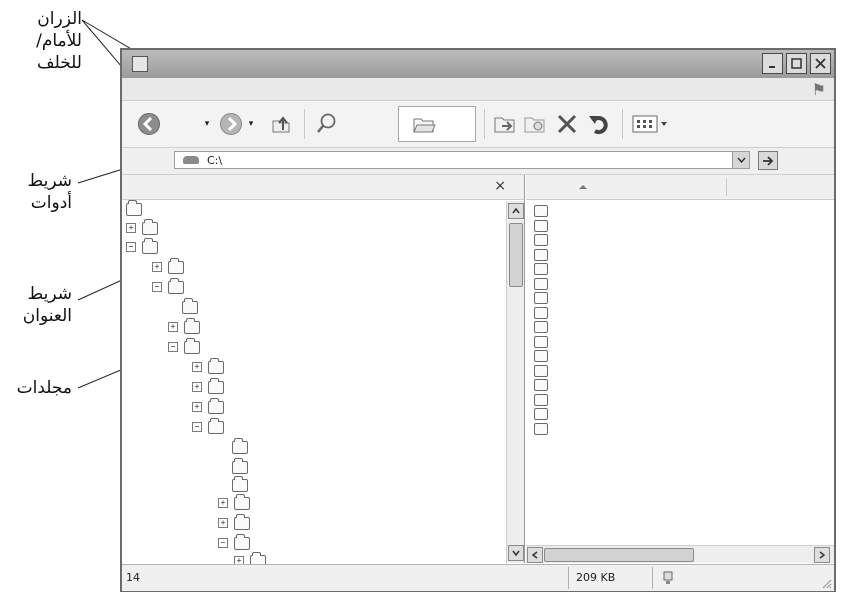  What do you see at coordinates (796, 63) in the screenshot?
I see `maximize-button` at bounding box center [796, 63].